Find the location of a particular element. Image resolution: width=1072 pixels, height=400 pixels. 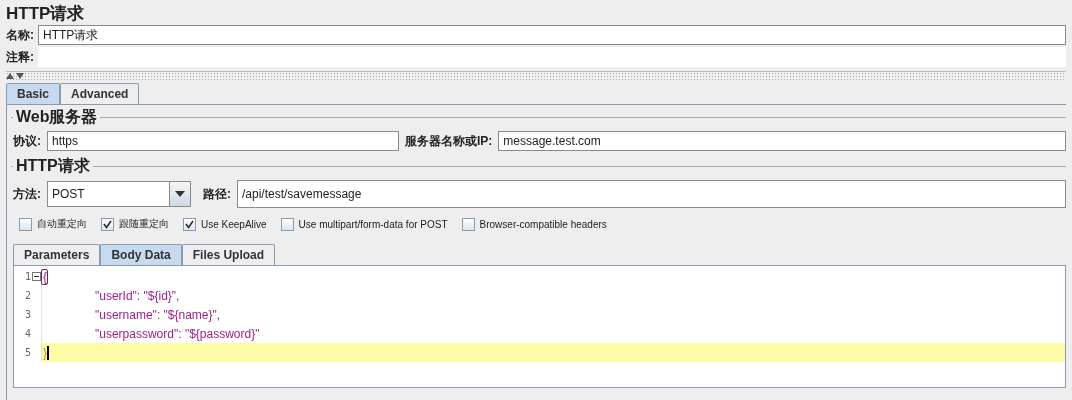

code-line: } is located at coordinates (45, 352).